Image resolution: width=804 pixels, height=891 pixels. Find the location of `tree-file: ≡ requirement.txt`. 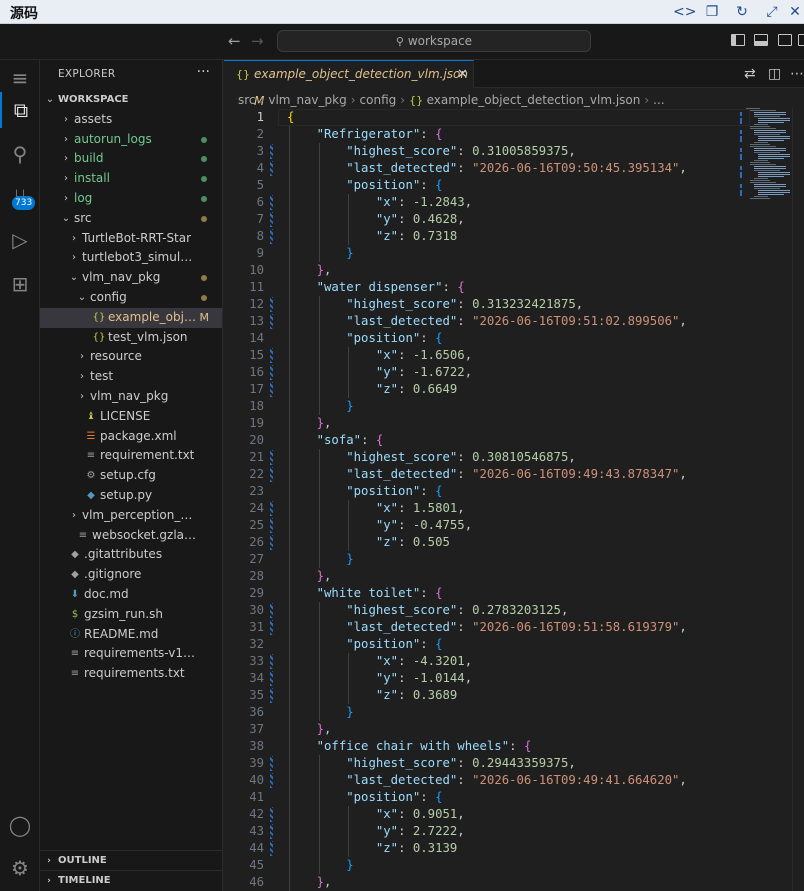

tree-file: ≡ requirement.txt is located at coordinates (131, 456).